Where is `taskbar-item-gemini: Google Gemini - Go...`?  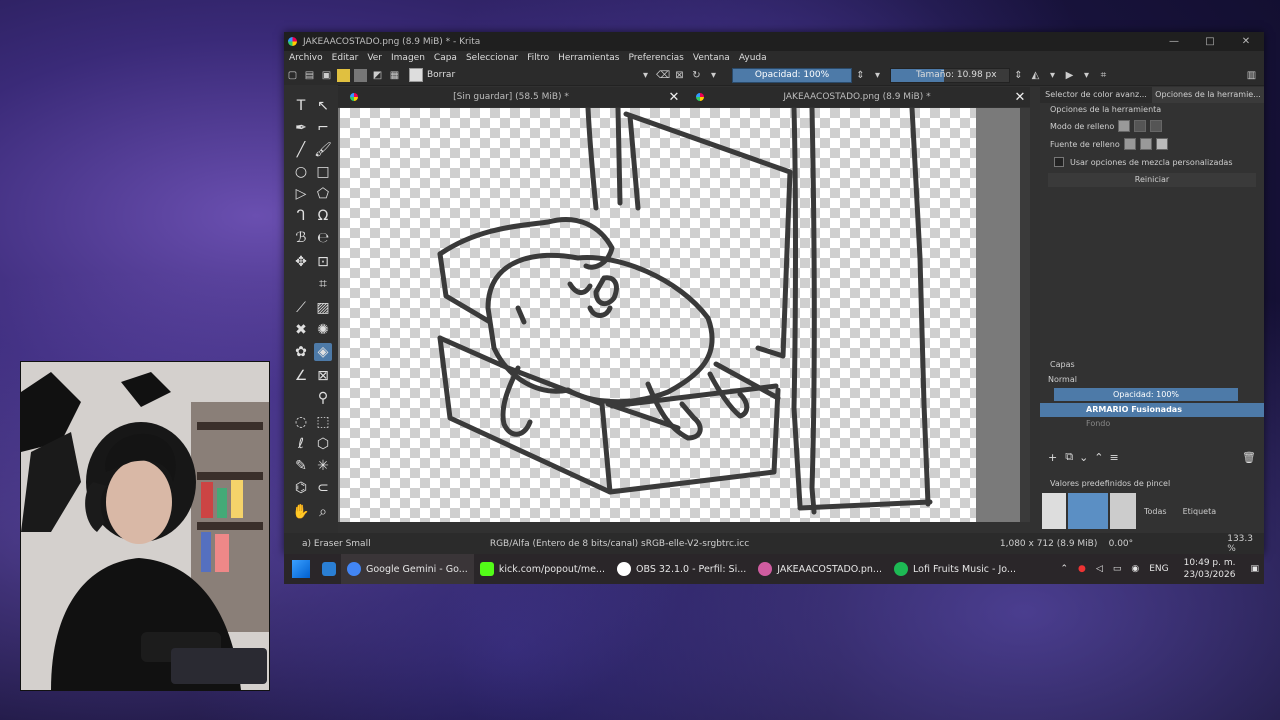
taskbar-item-gemini: Google Gemini - Go... is located at coordinates (407, 569).